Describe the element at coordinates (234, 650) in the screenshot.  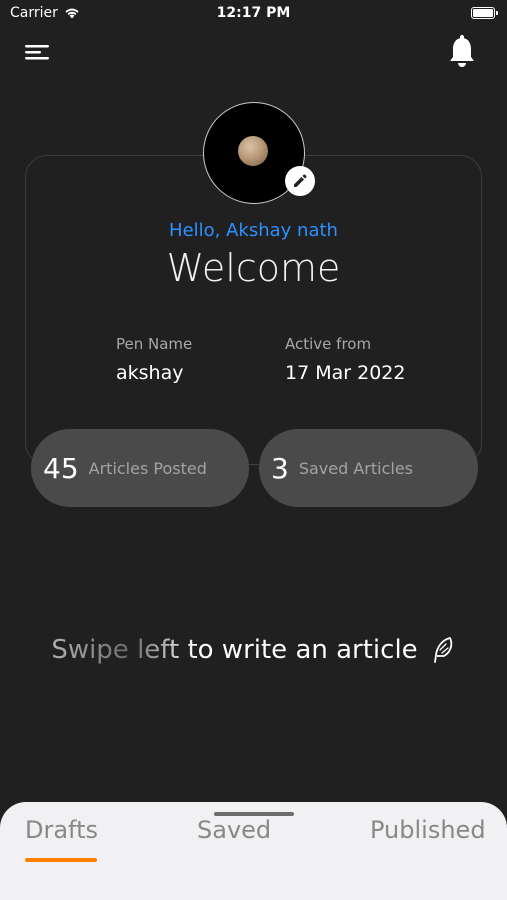
I see `swipe-hint-text: Swipe left to write an article` at that location.